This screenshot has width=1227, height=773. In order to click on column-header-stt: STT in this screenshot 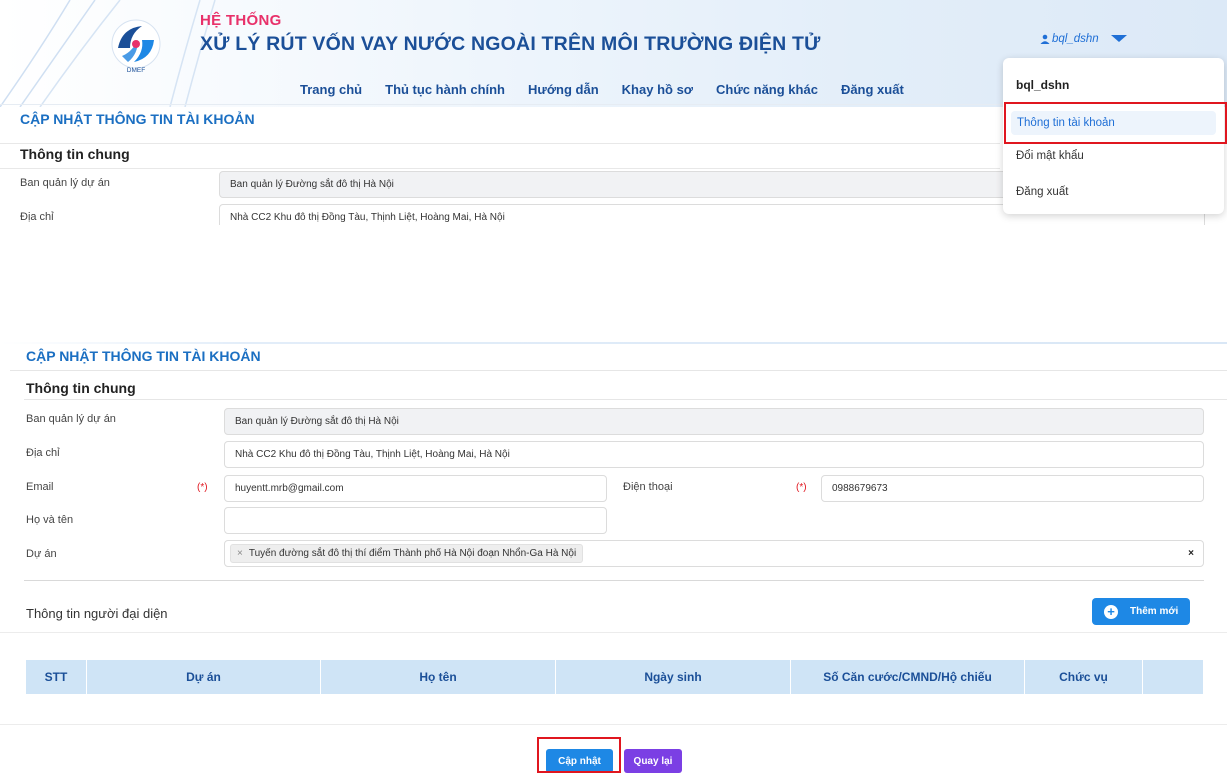, I will do `click(56, 677)`.